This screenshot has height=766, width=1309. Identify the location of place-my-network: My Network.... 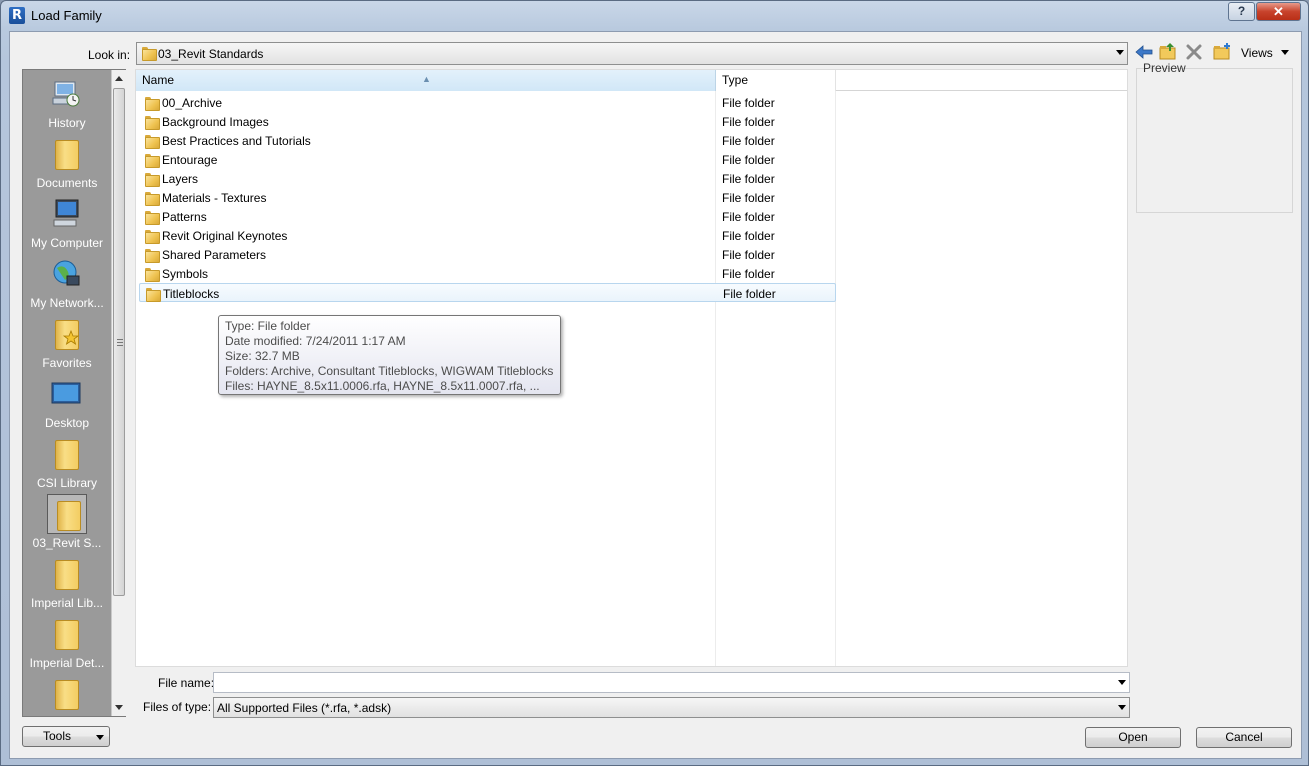
(67, 284).